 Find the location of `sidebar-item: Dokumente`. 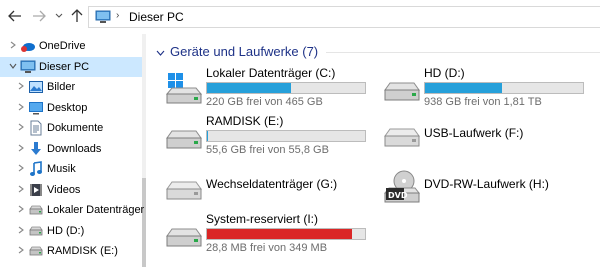

sidebar-item: Dokumente is located at coordinates (71, 128).